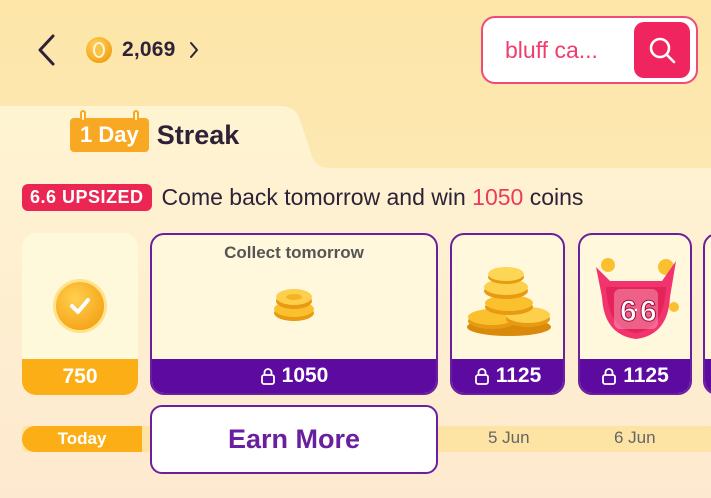 The width and height of the screenshot is (711, 498). I want to click on reward-card-today: 750, so click(80, 314).